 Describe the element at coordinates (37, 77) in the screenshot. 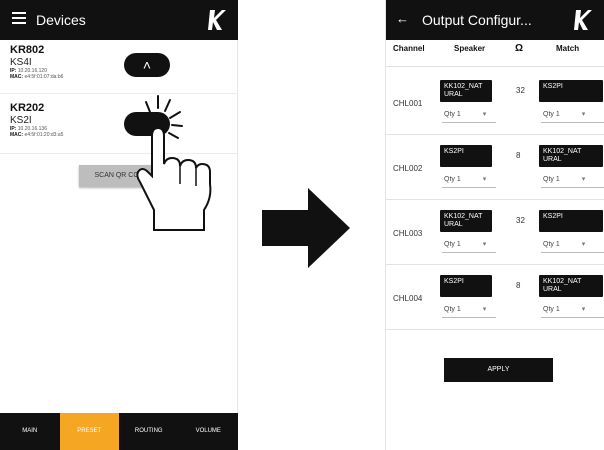

I see `device-mac: MAC: e4:5f:01:07:da:b6` at that location.